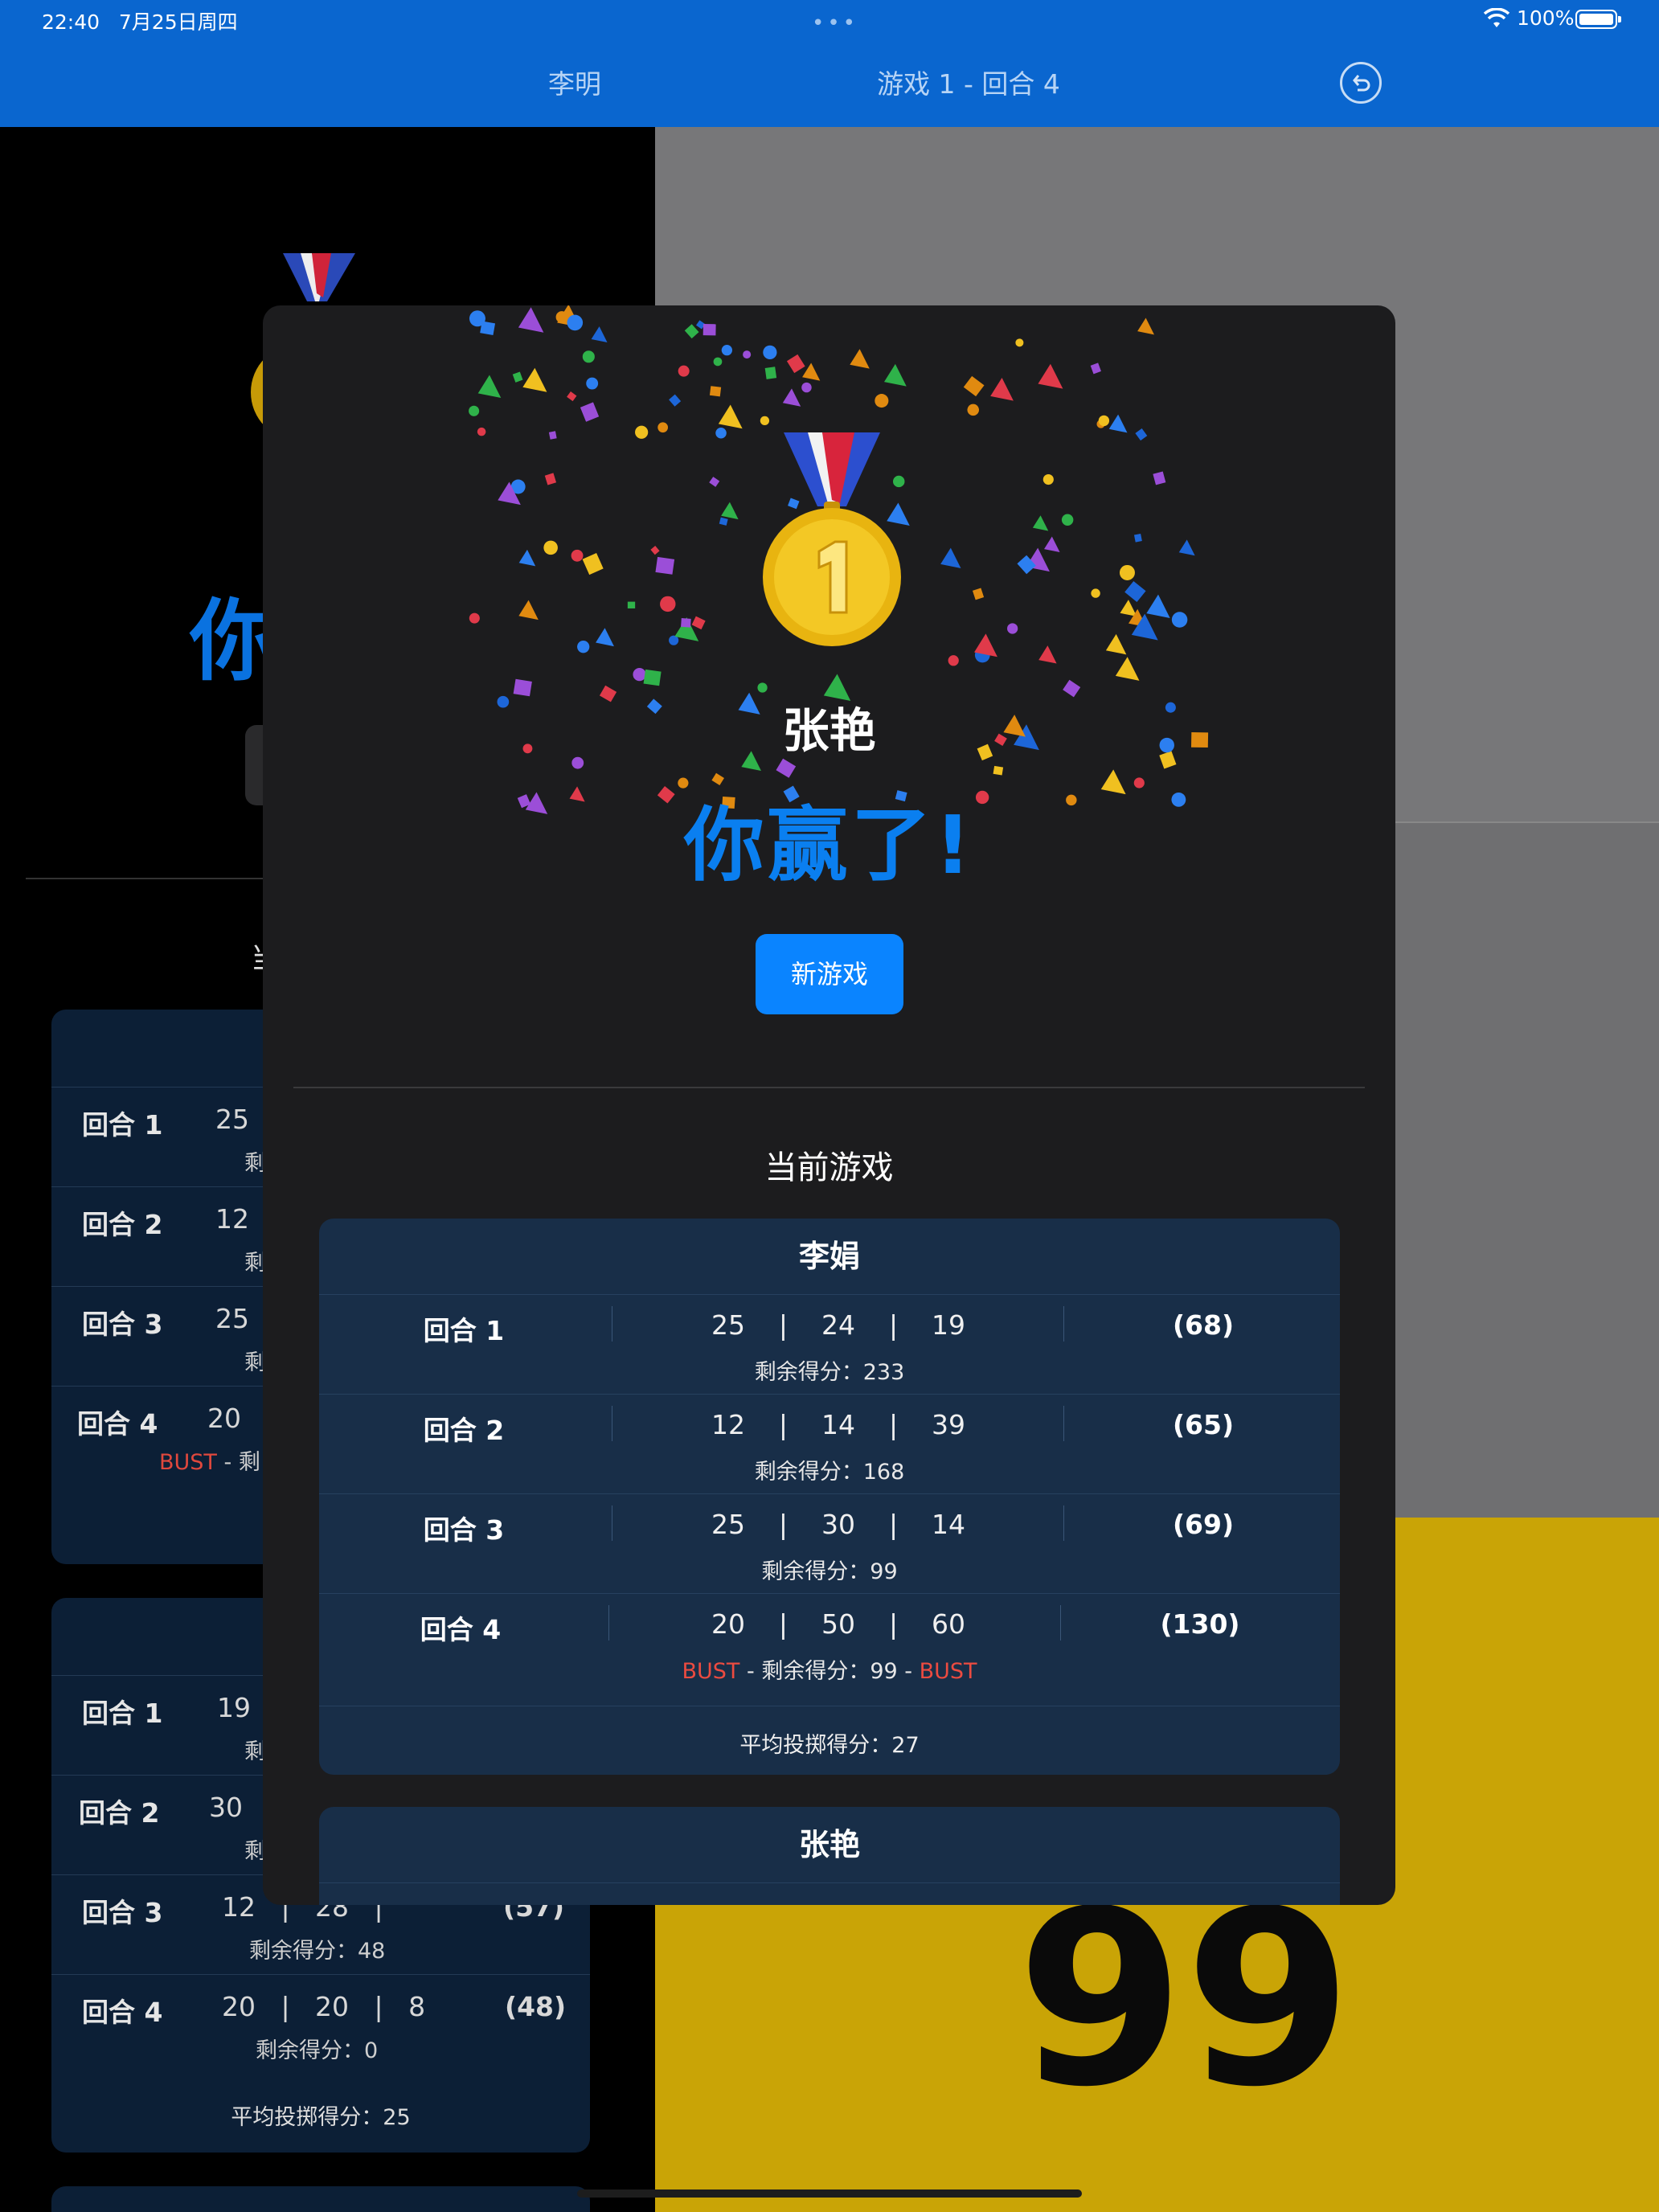  Describe the element at coordinates (969, 84) in the screenshot. I see `nav-game-title: 游戏 1 - 回合 4` at that location.